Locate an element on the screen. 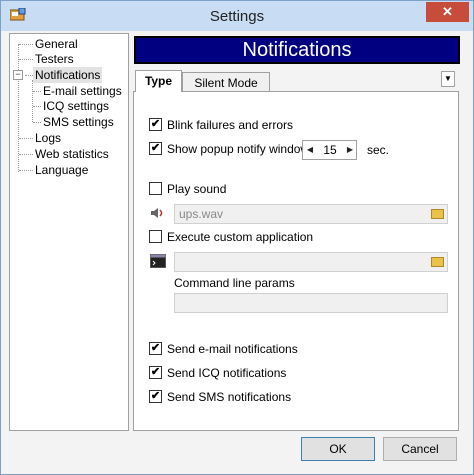  stepper-next-icon: ▶ is located at coordinates (350, 150).